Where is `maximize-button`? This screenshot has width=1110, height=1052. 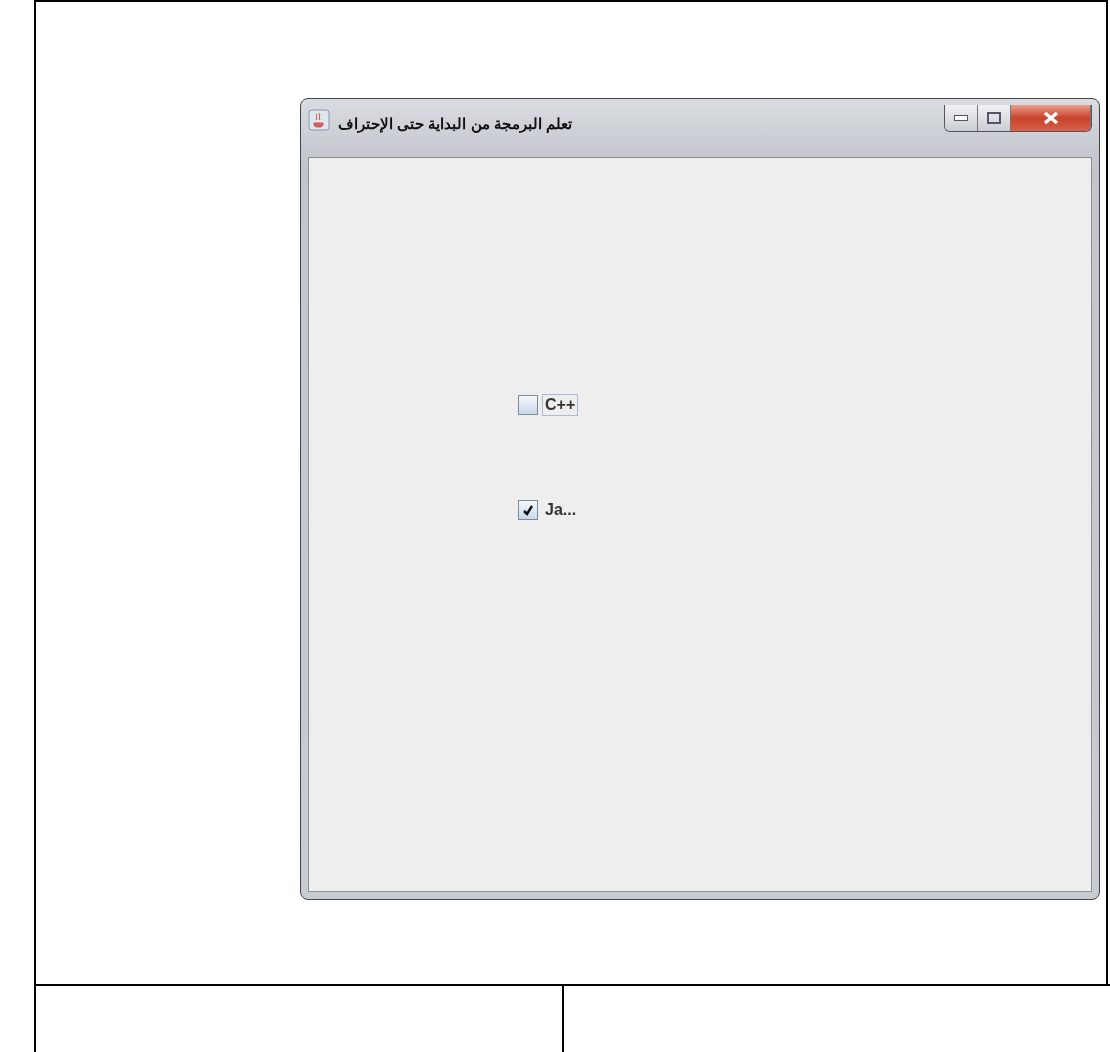
maximize-button is located at coordinates (994, 118).